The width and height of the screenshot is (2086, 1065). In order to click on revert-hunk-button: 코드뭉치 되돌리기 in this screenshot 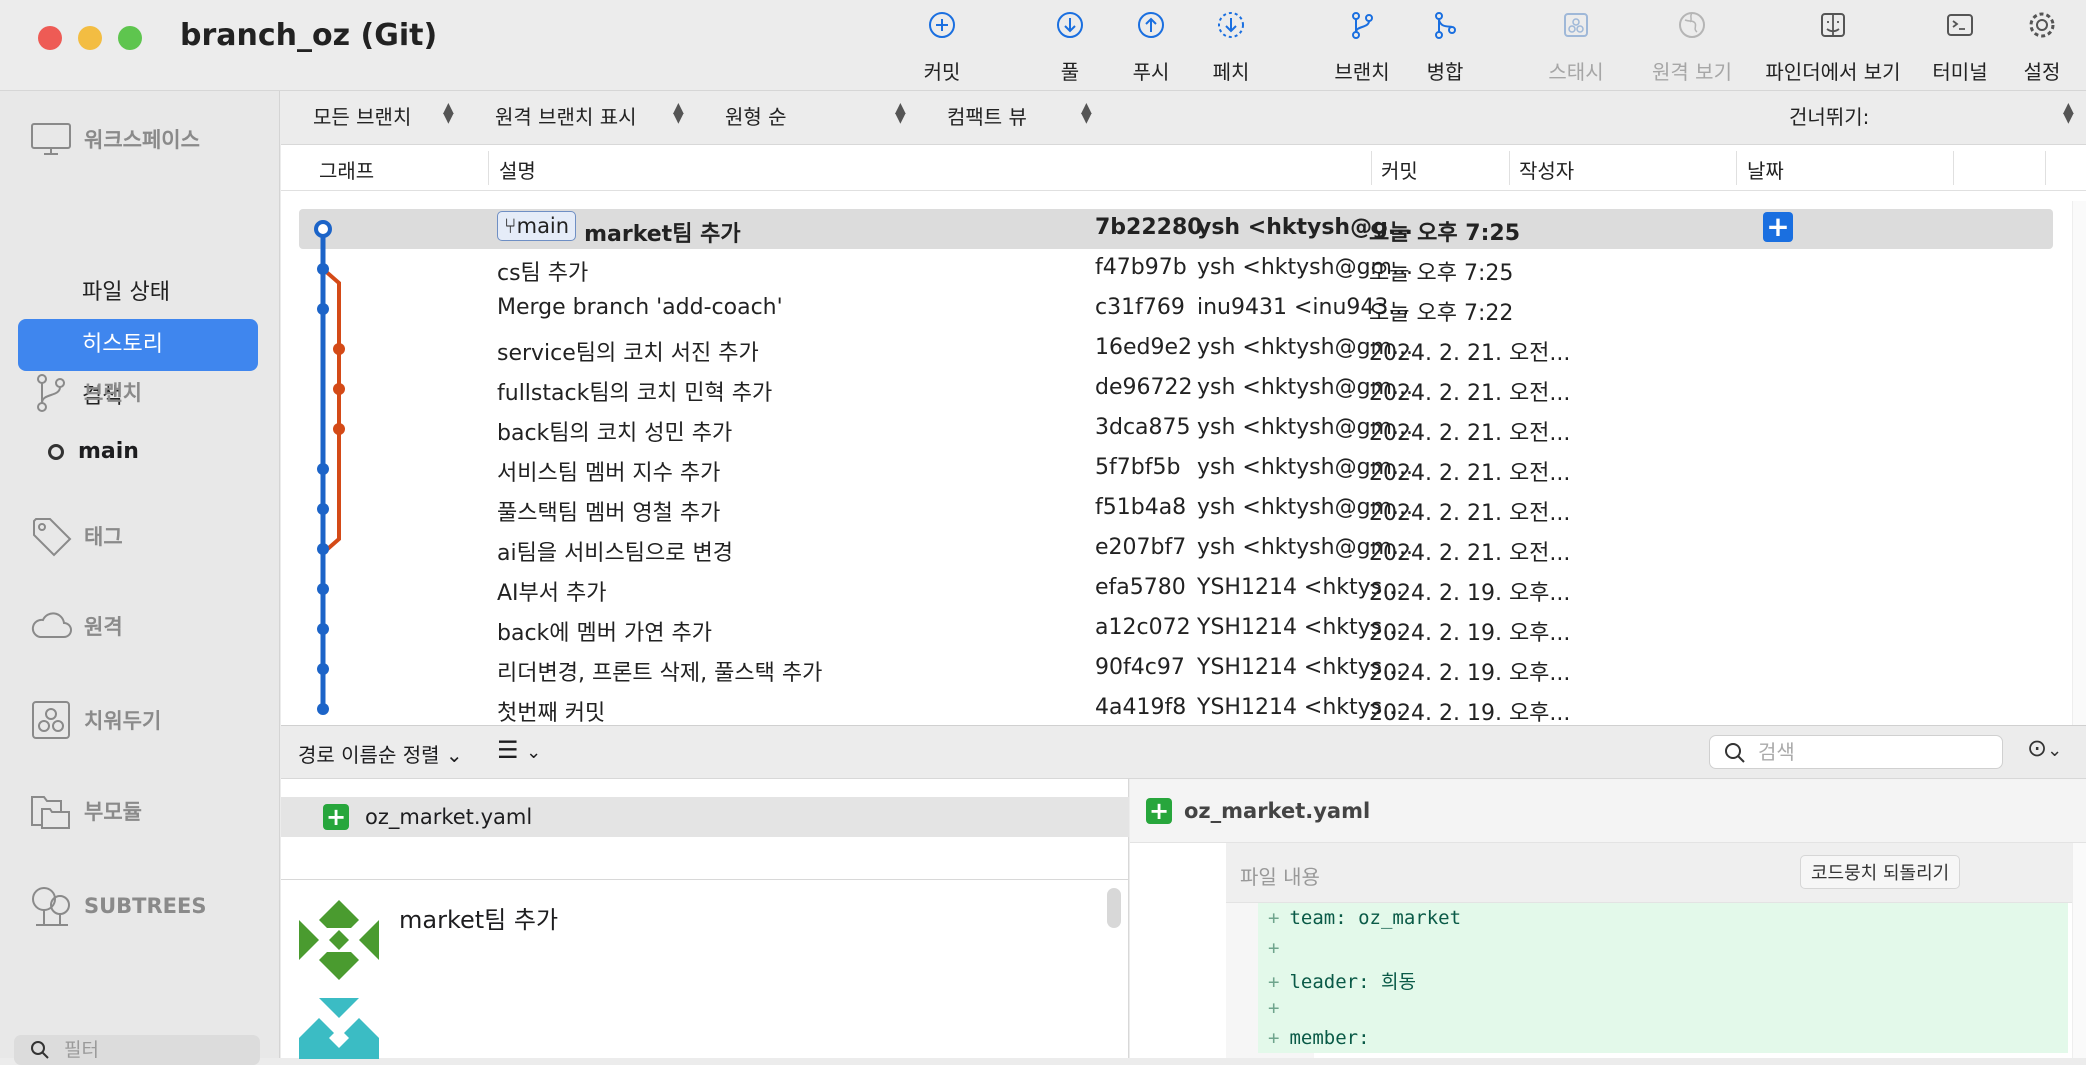, I will do `click(1880, 872)`.